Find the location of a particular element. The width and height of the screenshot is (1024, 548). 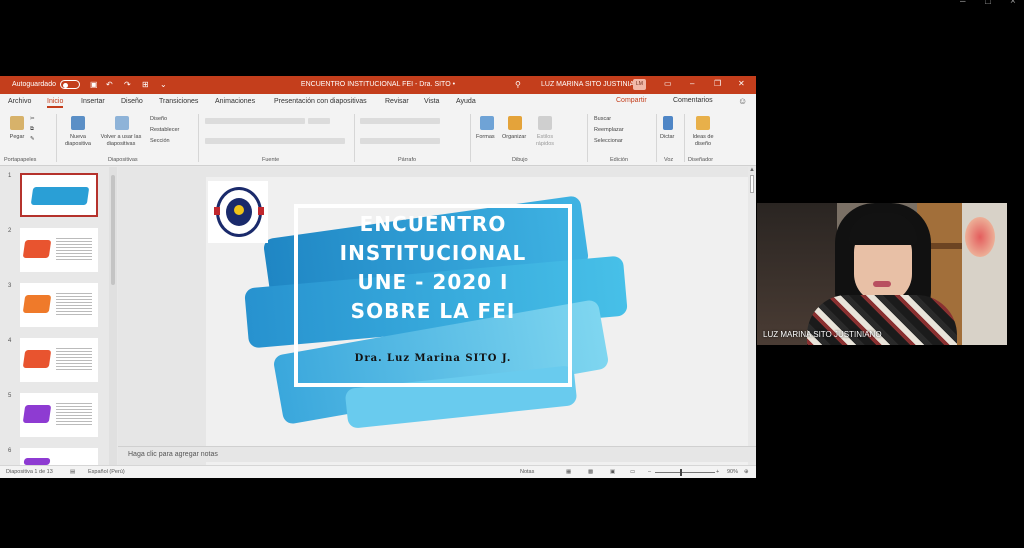

participant-video: LUZ MARINA SITO JUSTINIANO is located at coordinates (882, 274).